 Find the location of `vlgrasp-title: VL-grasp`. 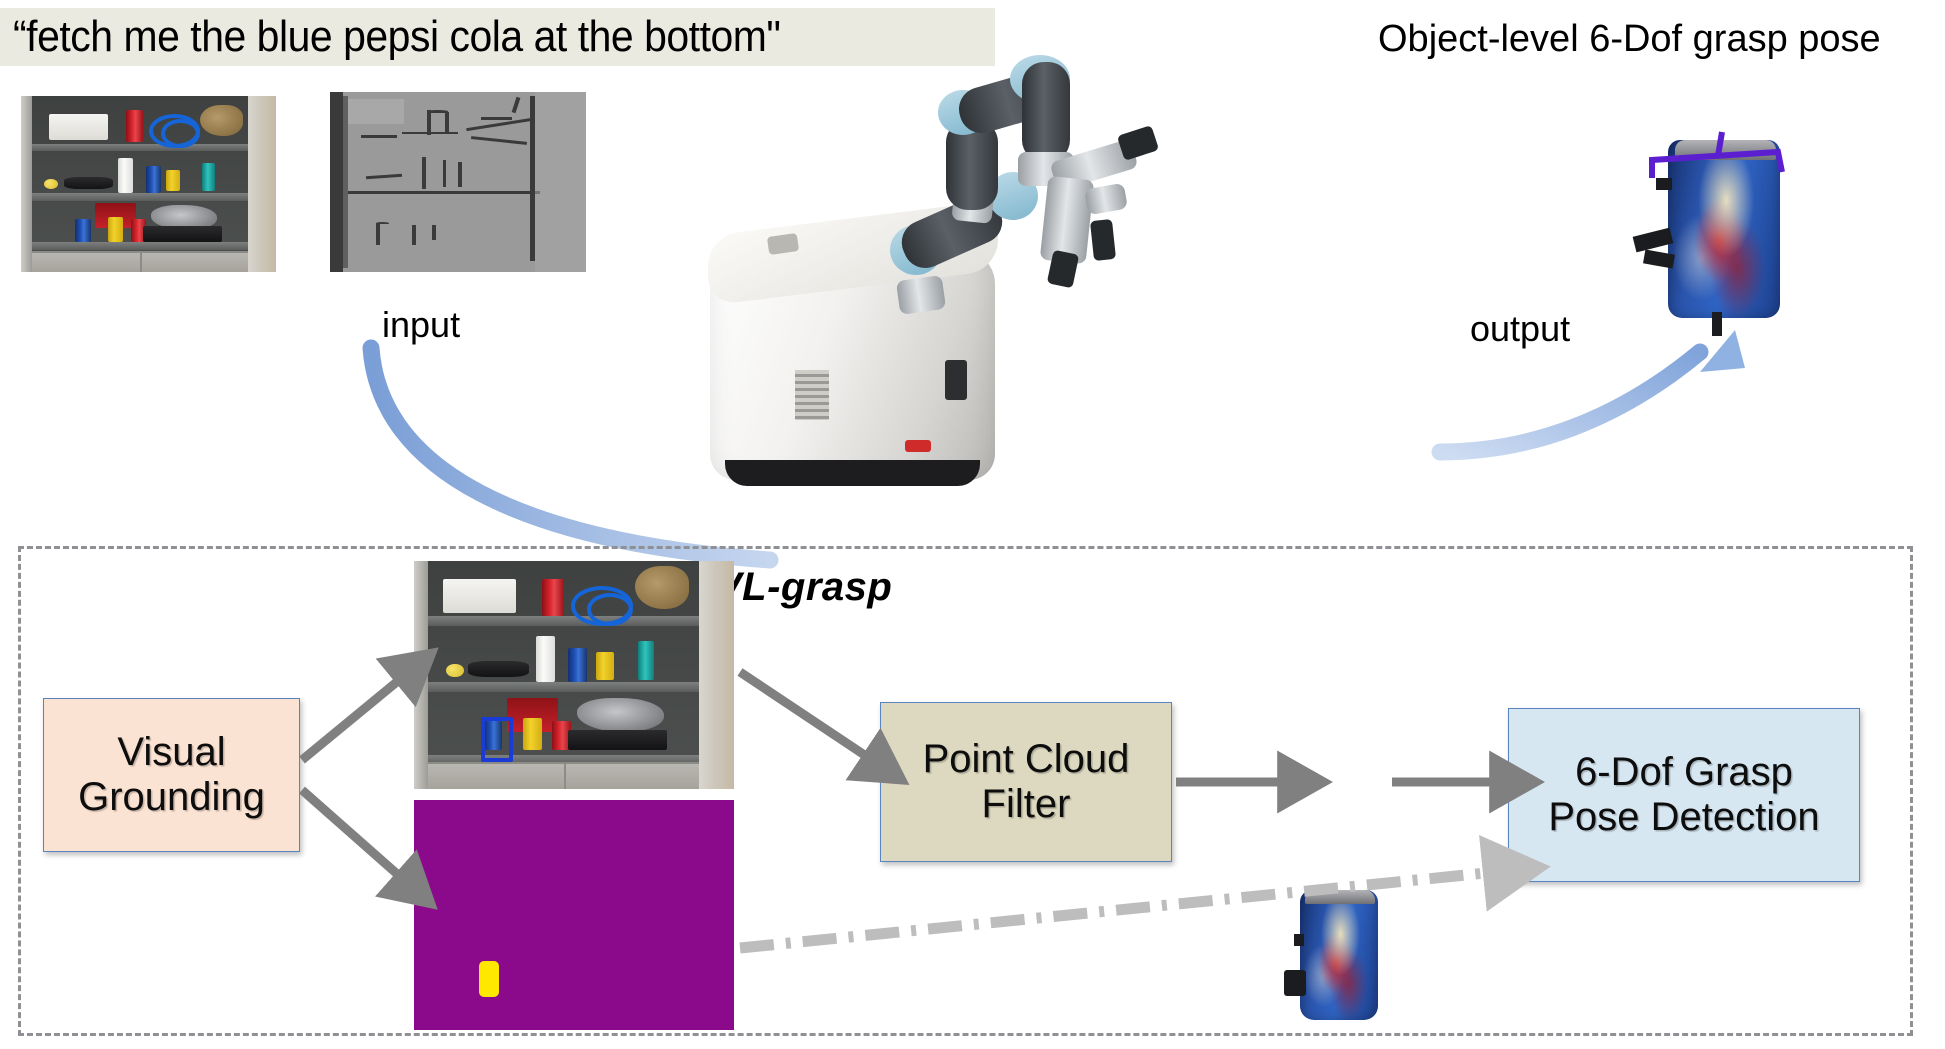

vlgrasp-title: VL-grasp is located at coordinates (804, 587).